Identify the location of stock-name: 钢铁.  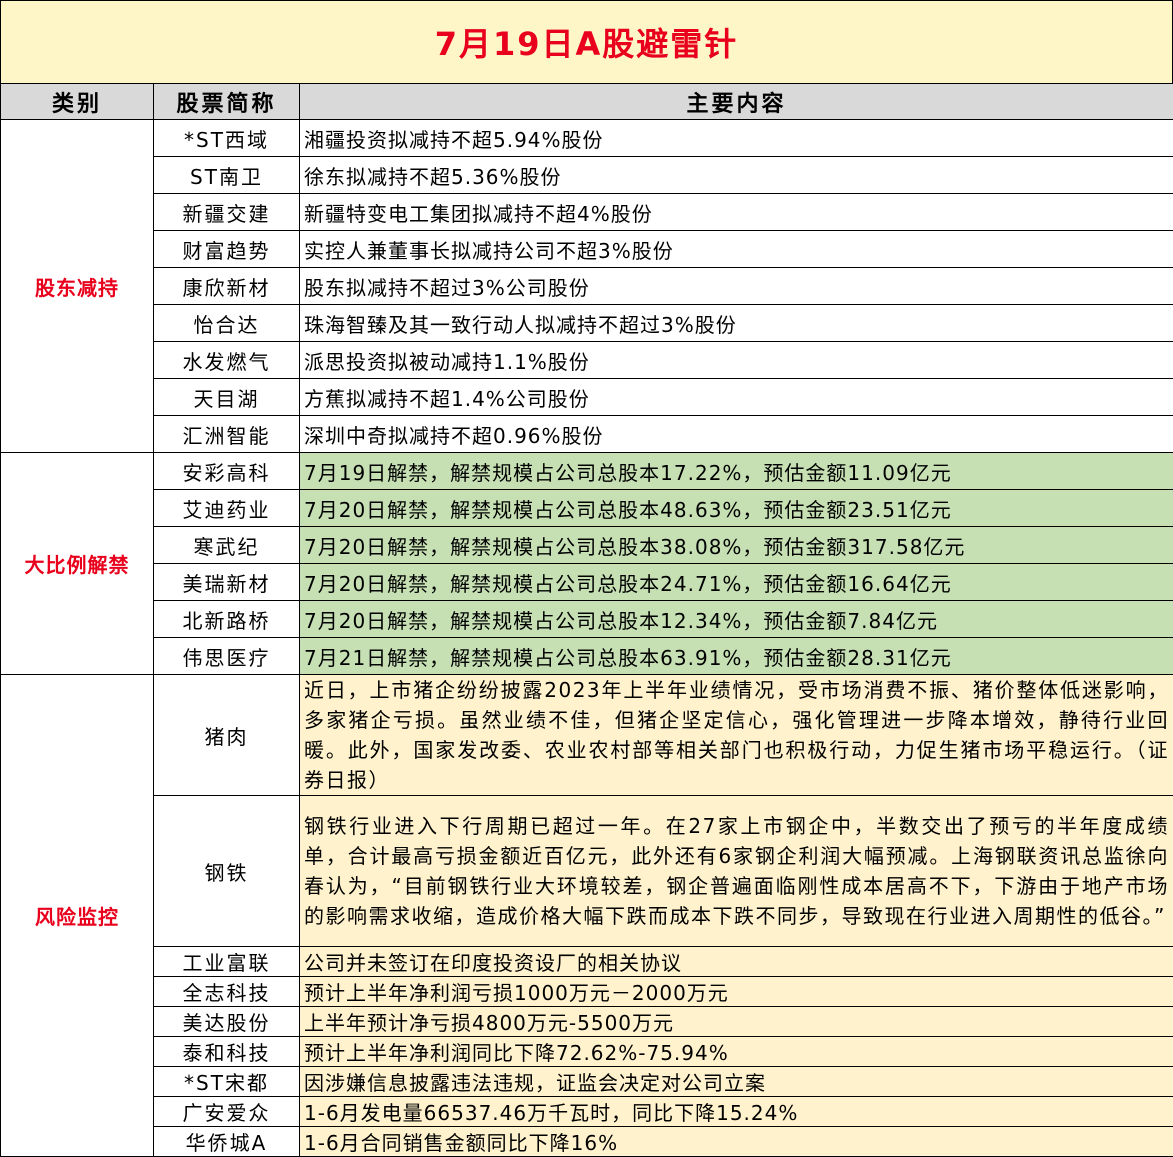
(227, 871).